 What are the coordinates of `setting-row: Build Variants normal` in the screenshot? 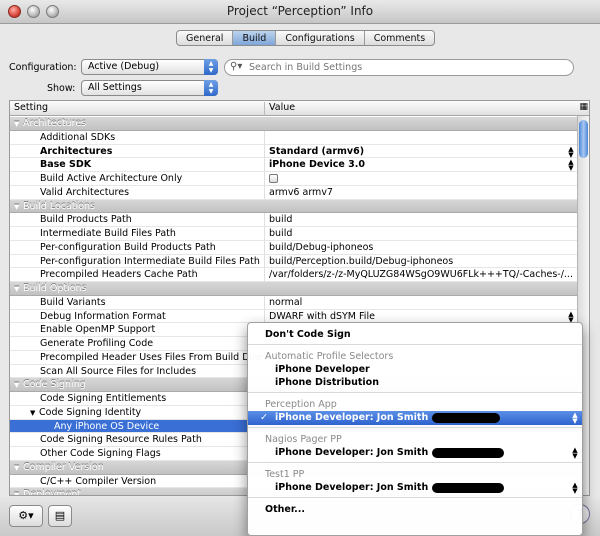 It's located at (294, 302).